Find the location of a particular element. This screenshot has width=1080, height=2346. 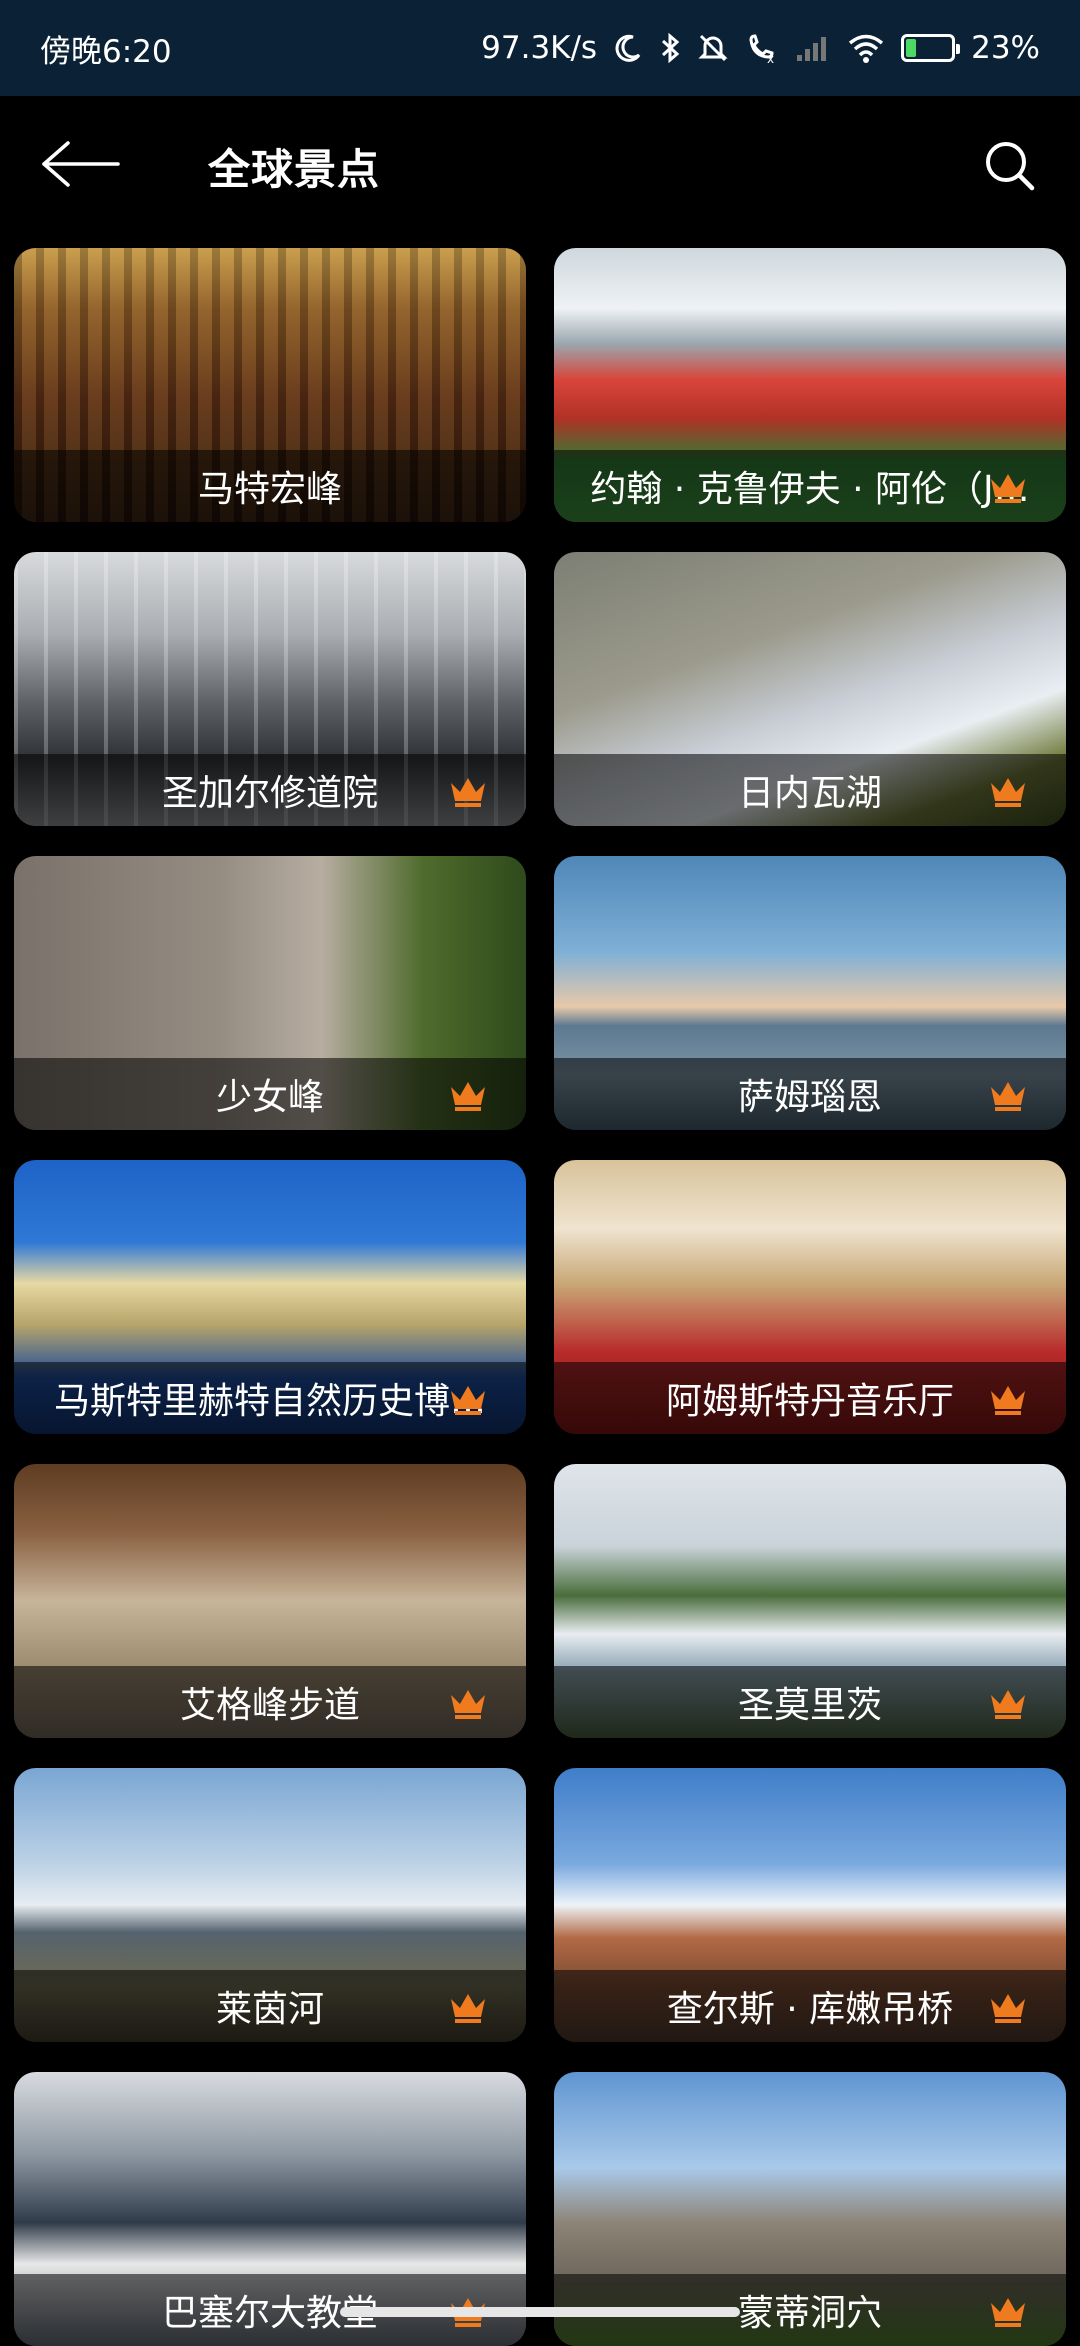

place-card: 莱茵河 is located at coordinates (270, 1905).